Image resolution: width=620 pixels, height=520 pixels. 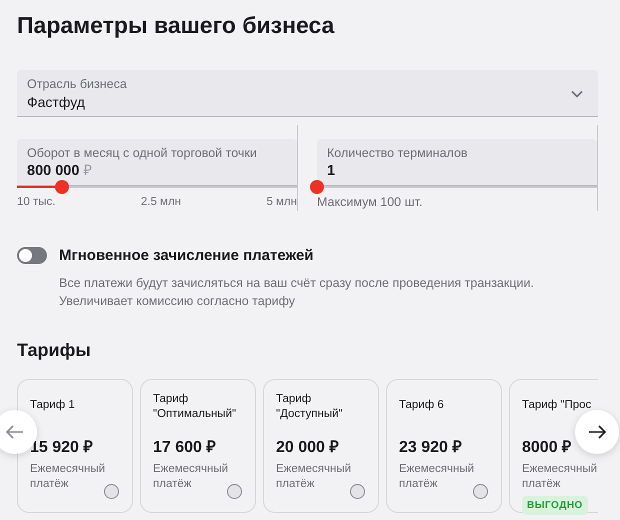 I want to click on field-value: Фастфуд, so click(x=56, y=102).